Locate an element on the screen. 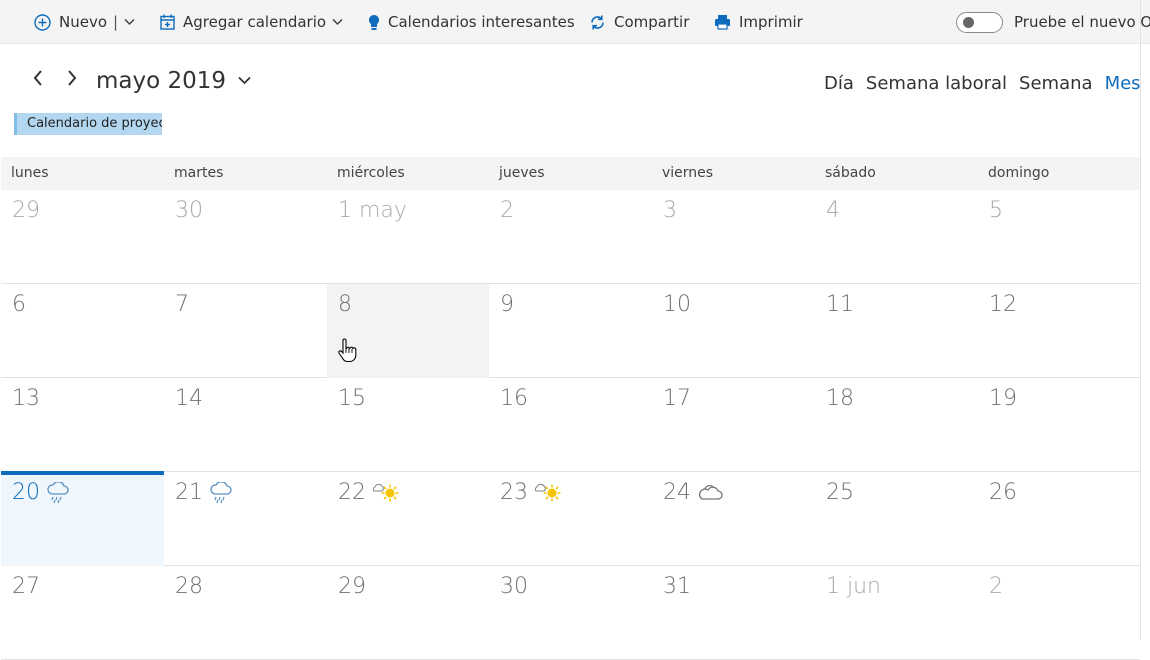 The height and width of the screenshot is (660, 1150). view-work-week: Semana laboral is located at coordinates (936, 83).